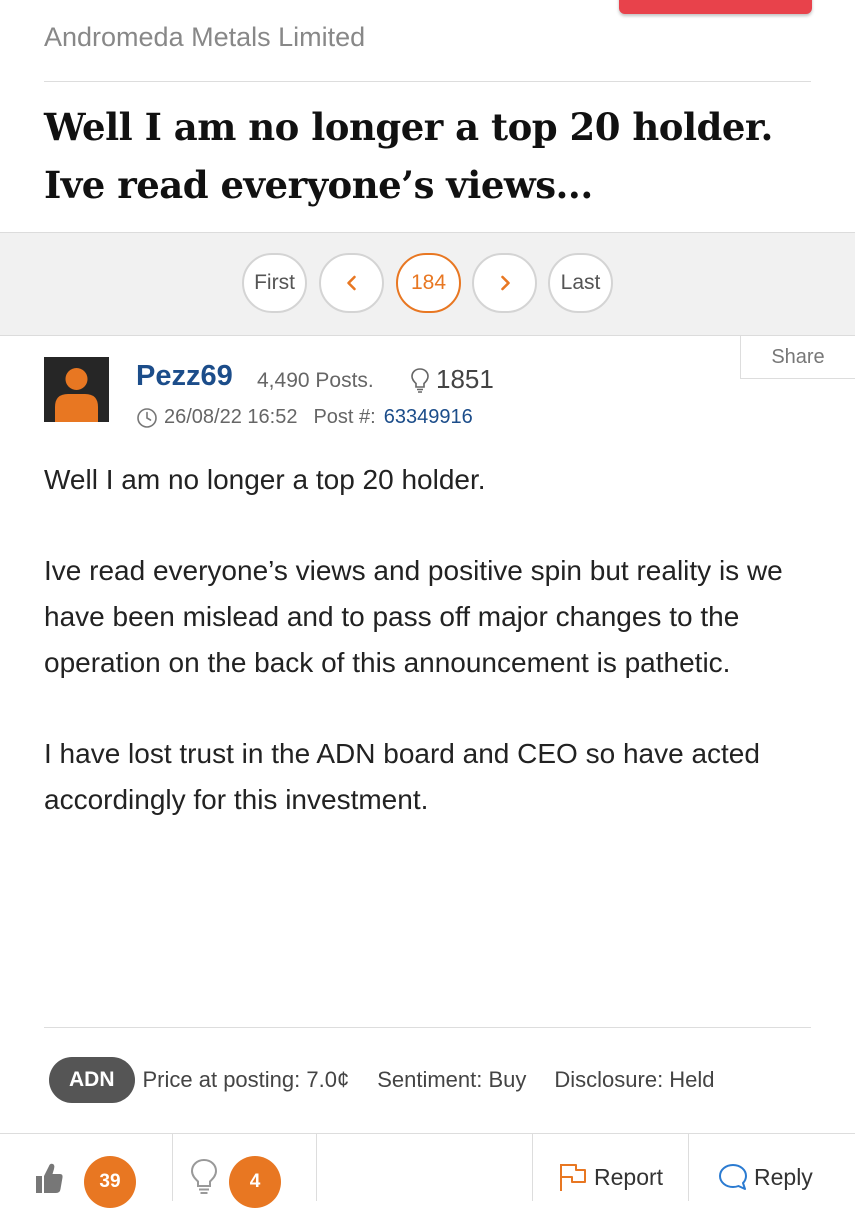 This screenshot has width=855, height=1208. What do you see at coordinates (204, 37) in the screenshot?
I see `company-name: Andromeda Metals Limited` at bounding box center [204, 37].